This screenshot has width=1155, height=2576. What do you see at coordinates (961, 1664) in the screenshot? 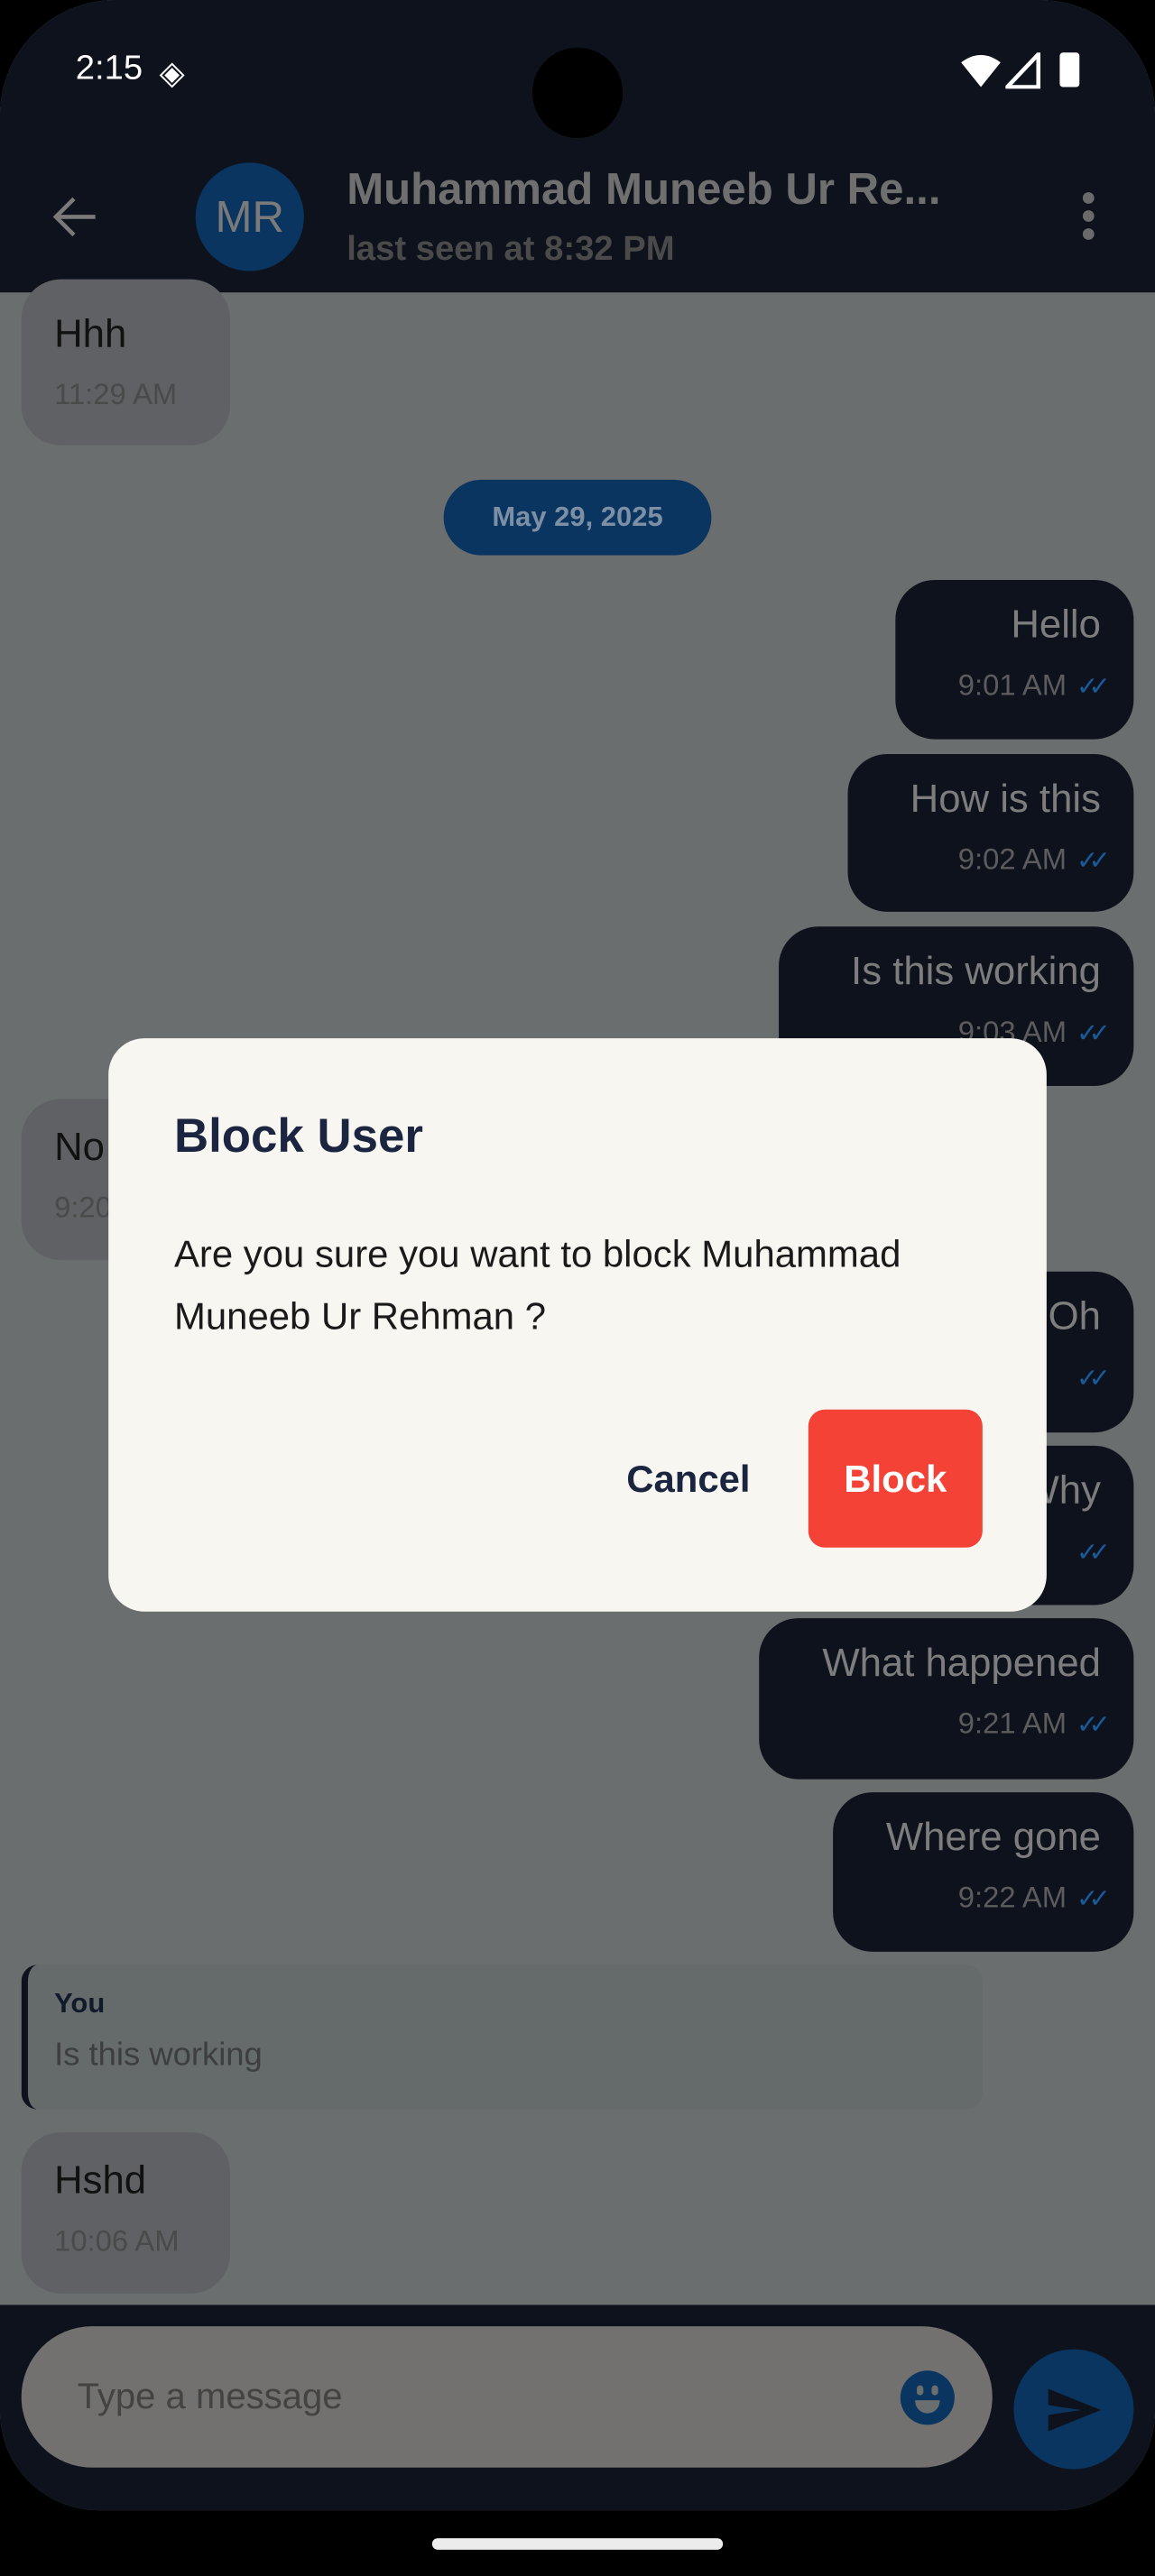
I see `message-text: What happened` at bounding box center [961, 1664].